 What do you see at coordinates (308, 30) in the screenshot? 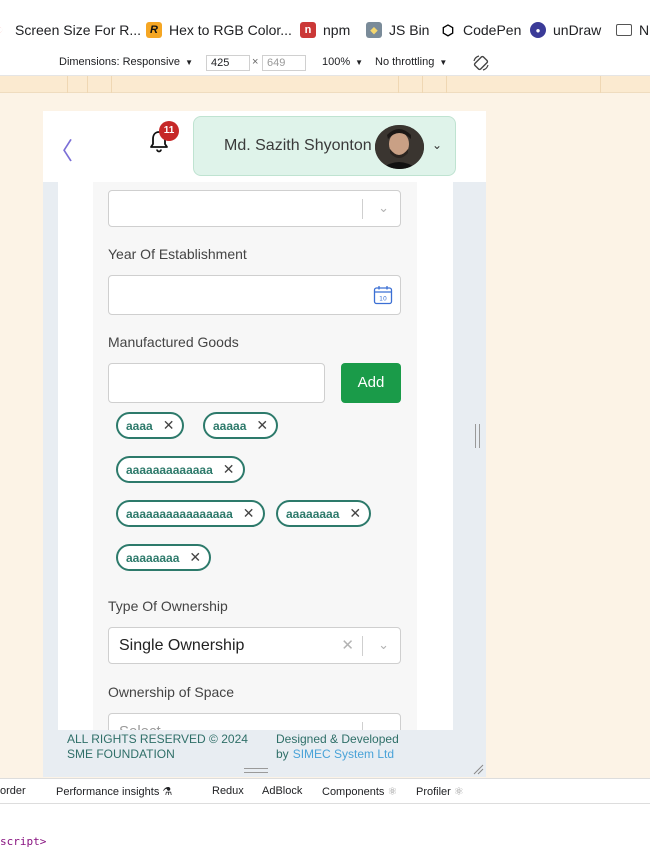
I see `npm-icon: n` at bounding box center [308, 30].